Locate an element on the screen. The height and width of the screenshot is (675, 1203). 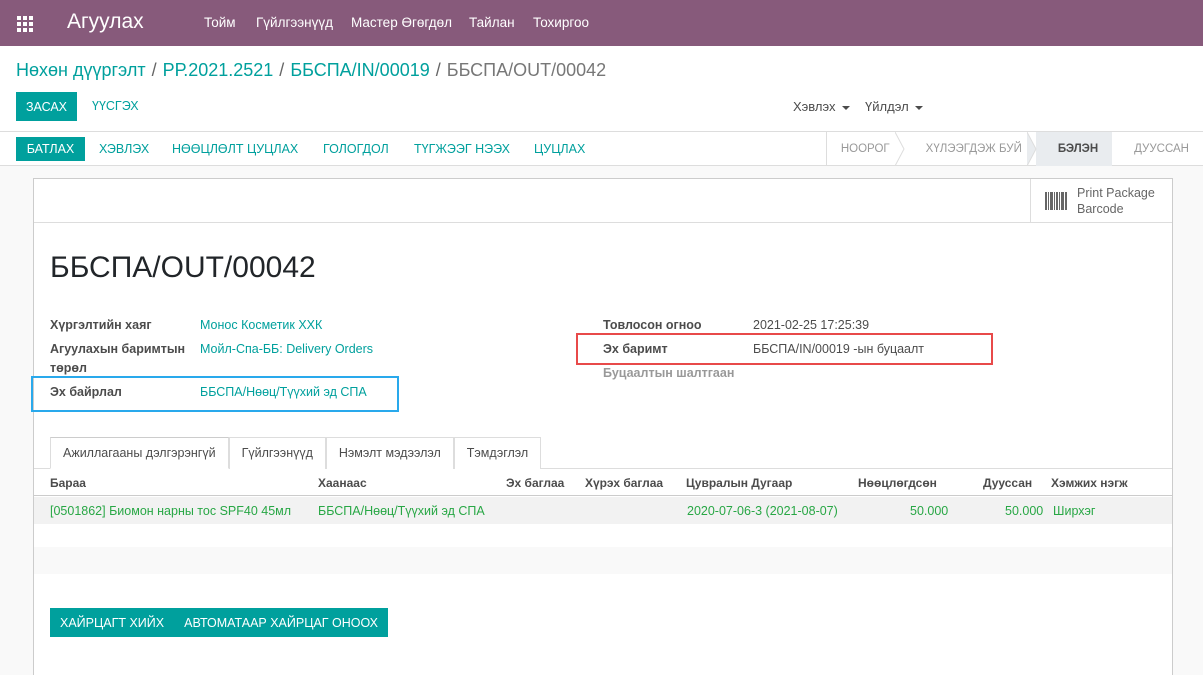
pack-buttons: ХАЙРЦАГТ ХИЙХ АВТОМАТААР ХАЙРЦАГ ОНООХ is located at coordinates (219, 622).